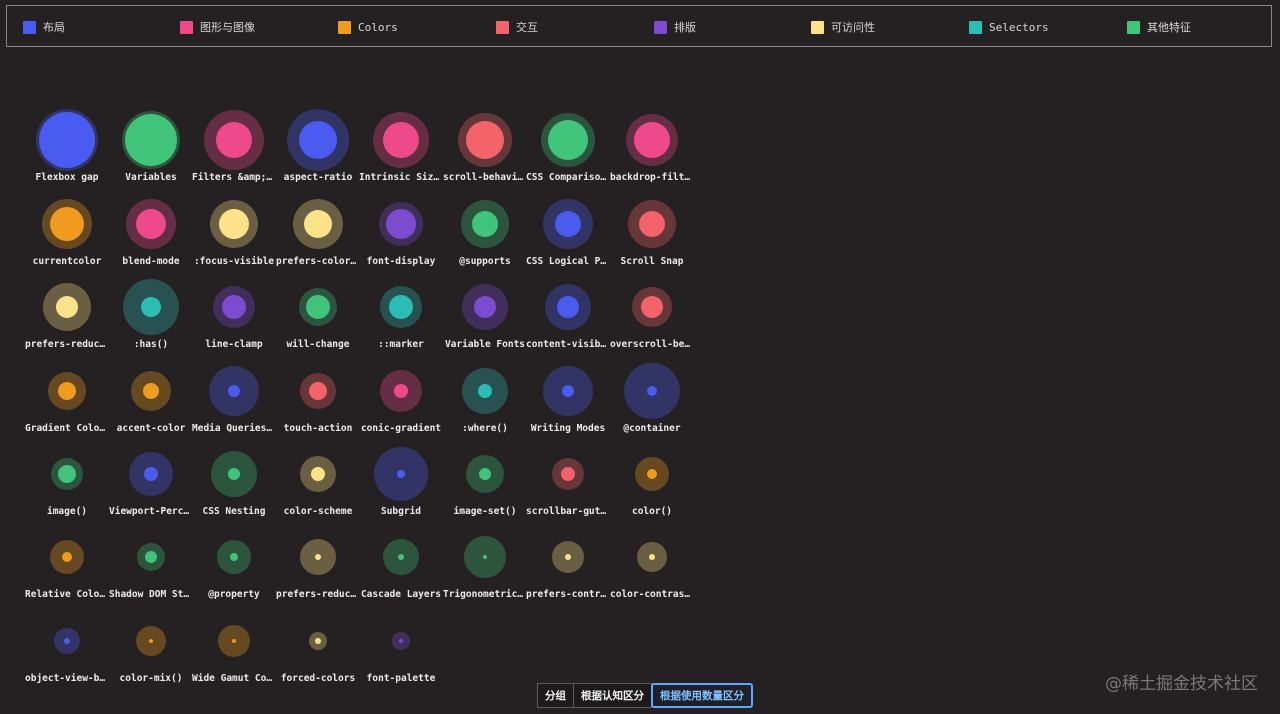 Image resolution: width=1280 pixels, height=714 pixels. Describe the element at coordinates (485, 594) in the screenshot. I see `bubble-label: Trigonometric Functions` at that location.